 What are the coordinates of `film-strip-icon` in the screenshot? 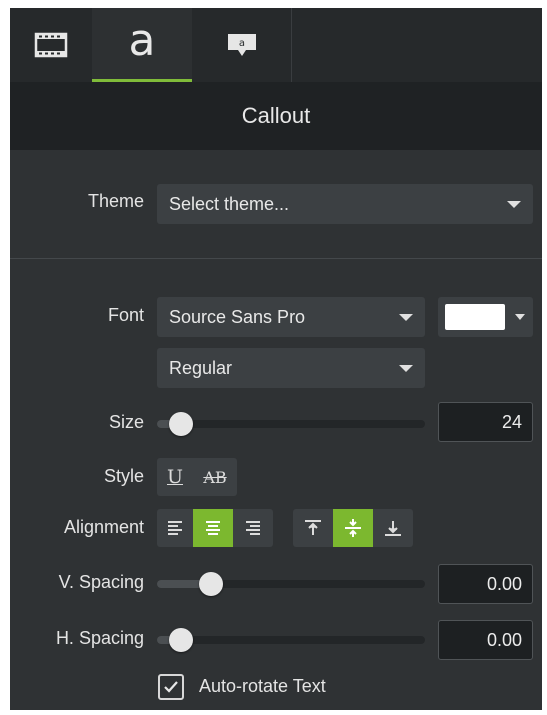 It's located at (51, 45).